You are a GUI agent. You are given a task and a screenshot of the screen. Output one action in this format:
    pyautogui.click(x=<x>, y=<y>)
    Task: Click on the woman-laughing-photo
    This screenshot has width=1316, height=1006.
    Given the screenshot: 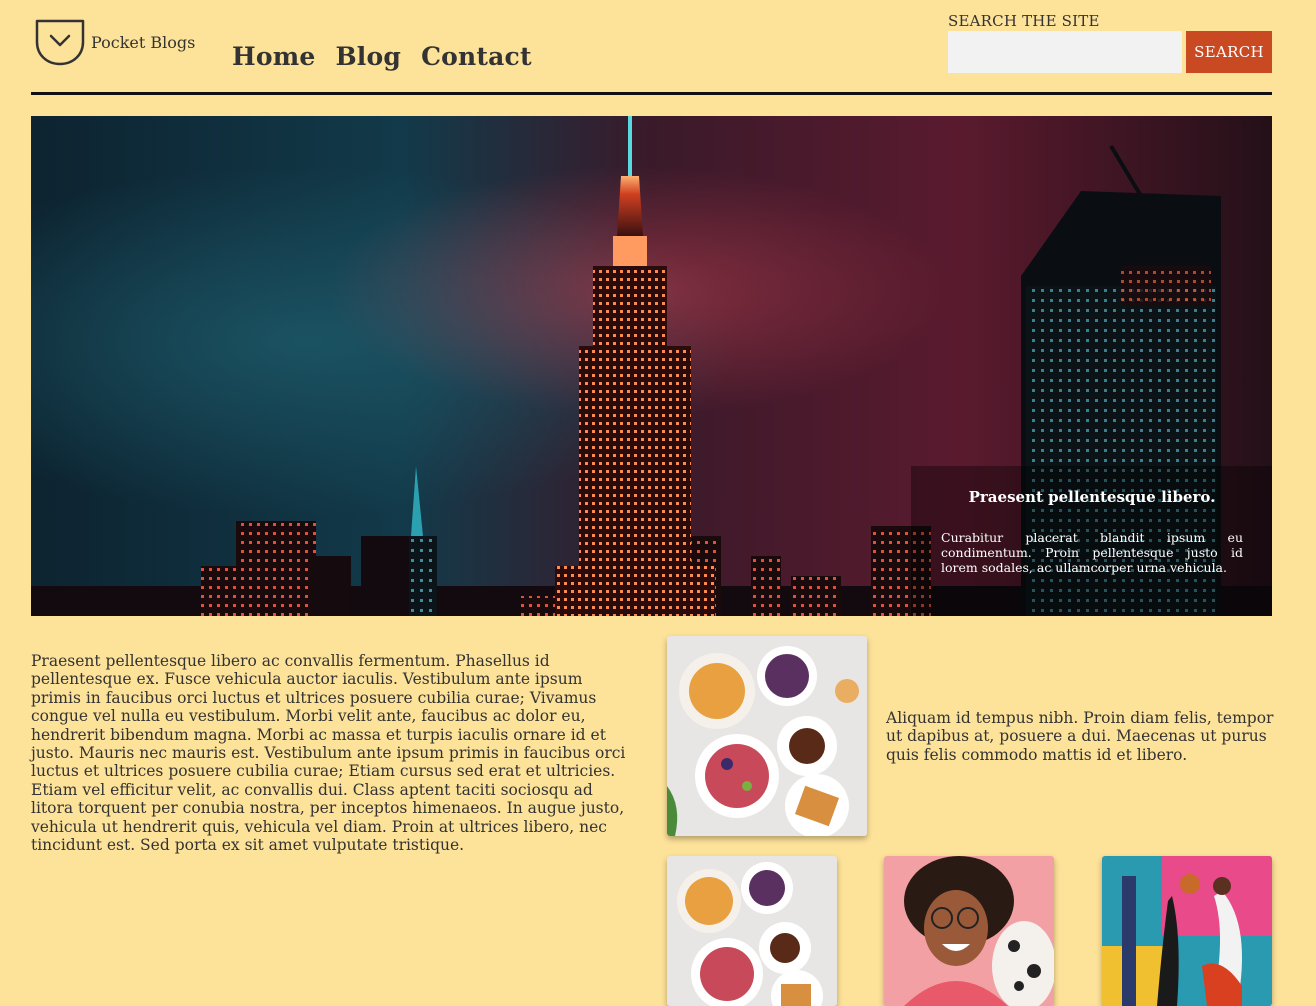 What is the action you would take?
    pyautogui.click(x=969, y=931)
    